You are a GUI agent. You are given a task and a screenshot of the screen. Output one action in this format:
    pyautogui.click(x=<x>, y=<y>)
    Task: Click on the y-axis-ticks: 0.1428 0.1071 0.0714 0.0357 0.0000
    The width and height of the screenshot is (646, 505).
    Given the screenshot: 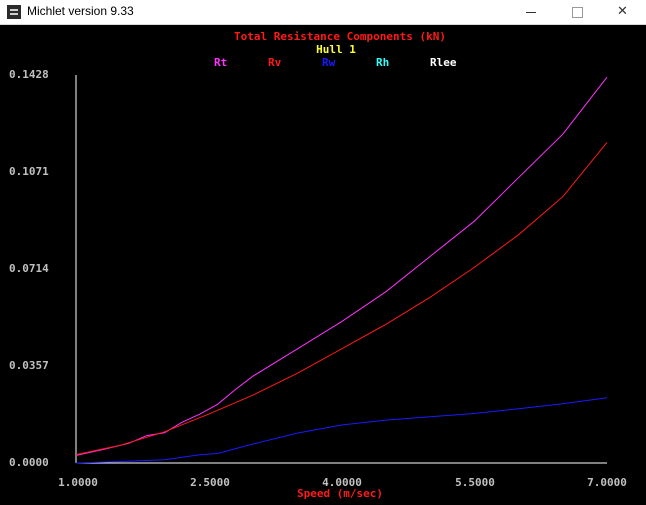 What is the action you would take?
    pyautogui.click(x=29, y=268)
    